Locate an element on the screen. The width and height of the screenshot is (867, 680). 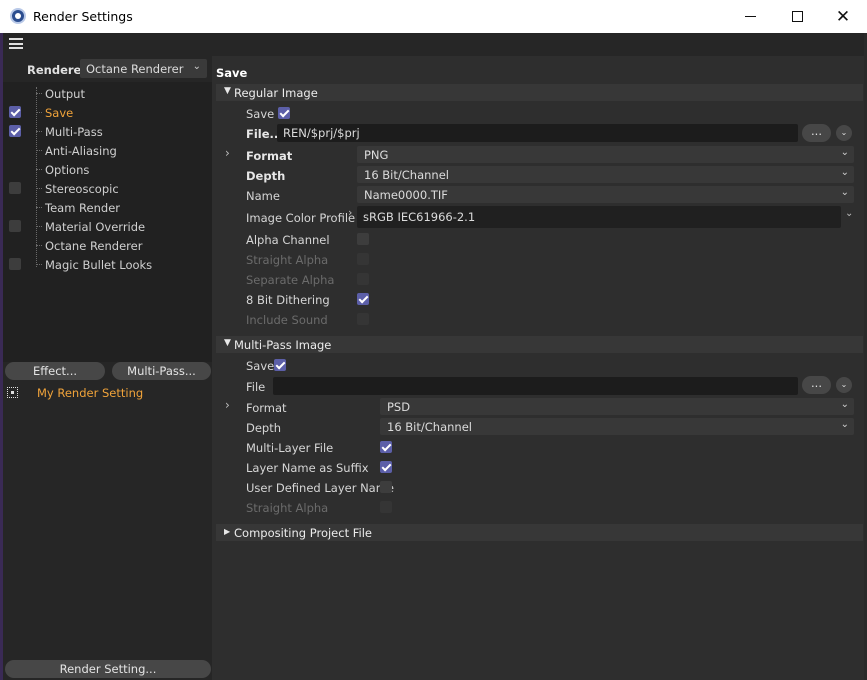
mp-file-options-button: ⌄ is located at coordinates (844, 385).